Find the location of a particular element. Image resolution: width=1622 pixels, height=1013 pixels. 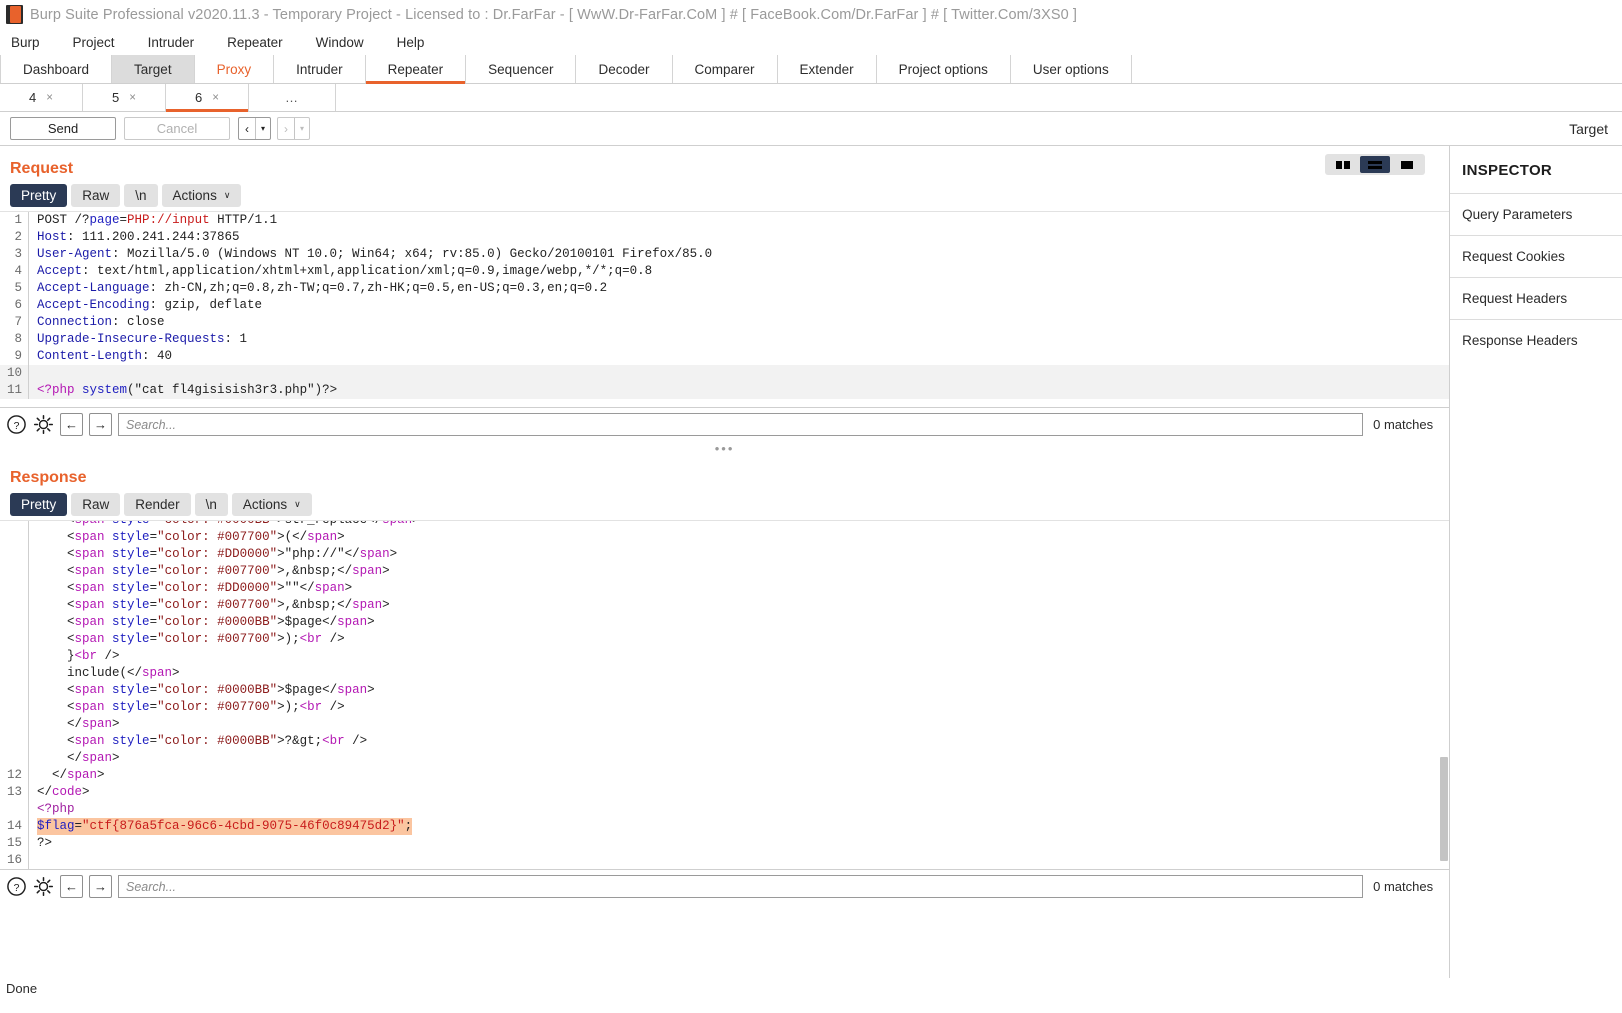

response-scrollbar is located at coordinates (1444, 695).